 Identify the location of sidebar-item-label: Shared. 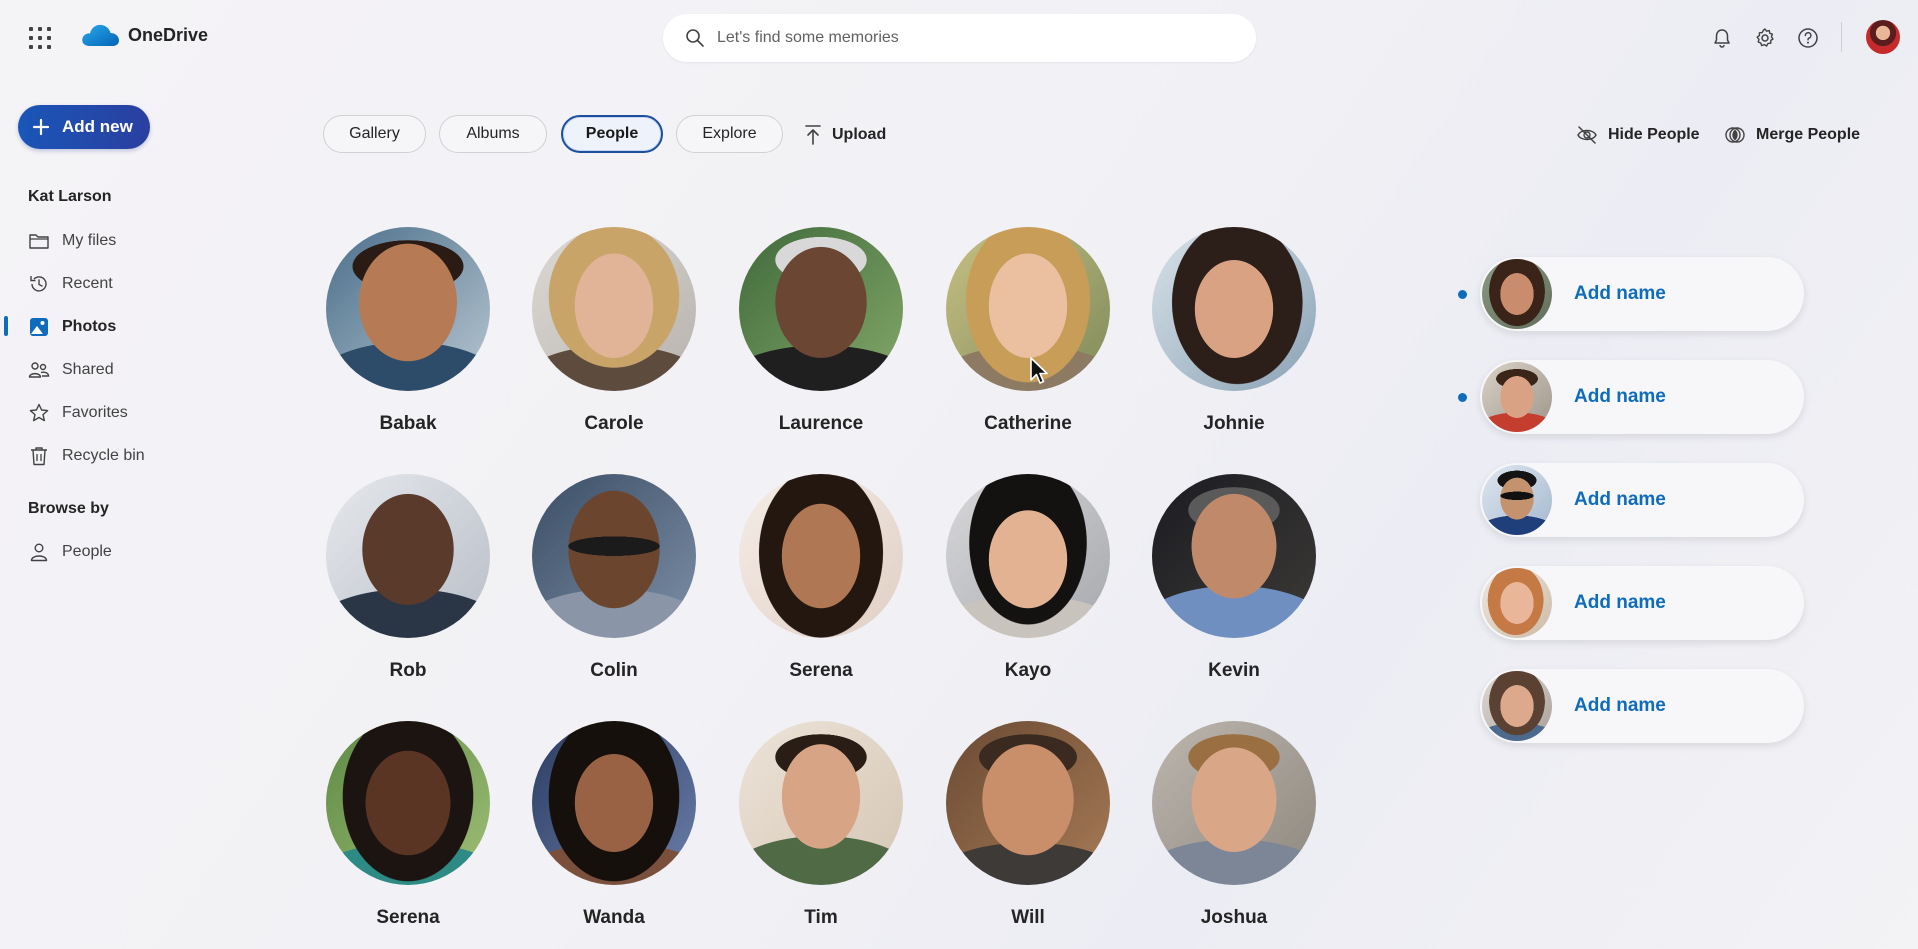
(88, 369).